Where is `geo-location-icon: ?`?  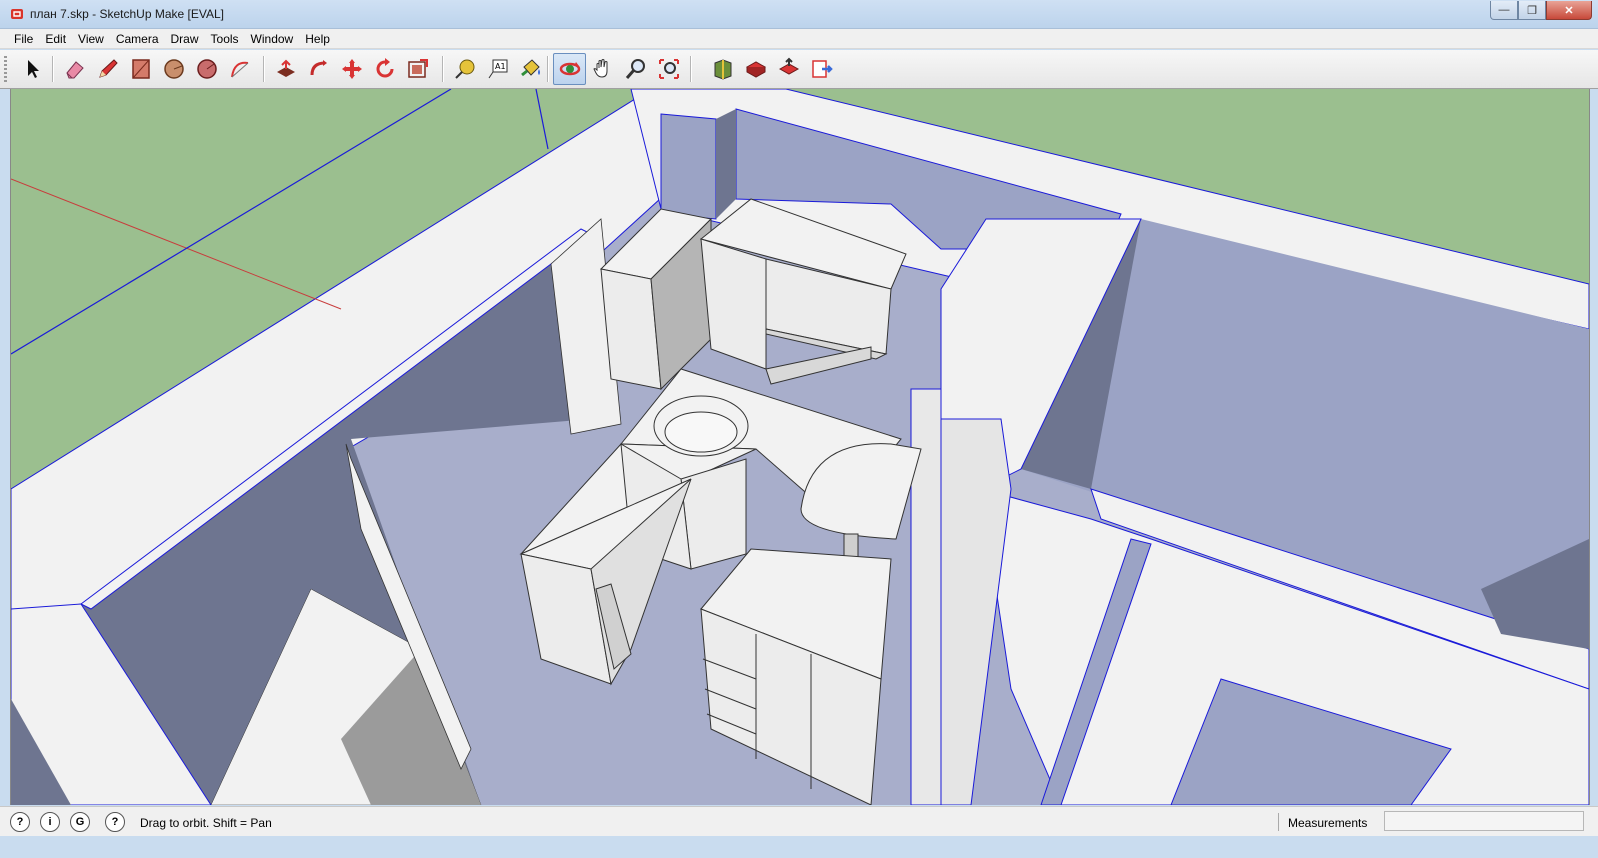
geo-location-icon: ? is located at coordinates (20, 822).